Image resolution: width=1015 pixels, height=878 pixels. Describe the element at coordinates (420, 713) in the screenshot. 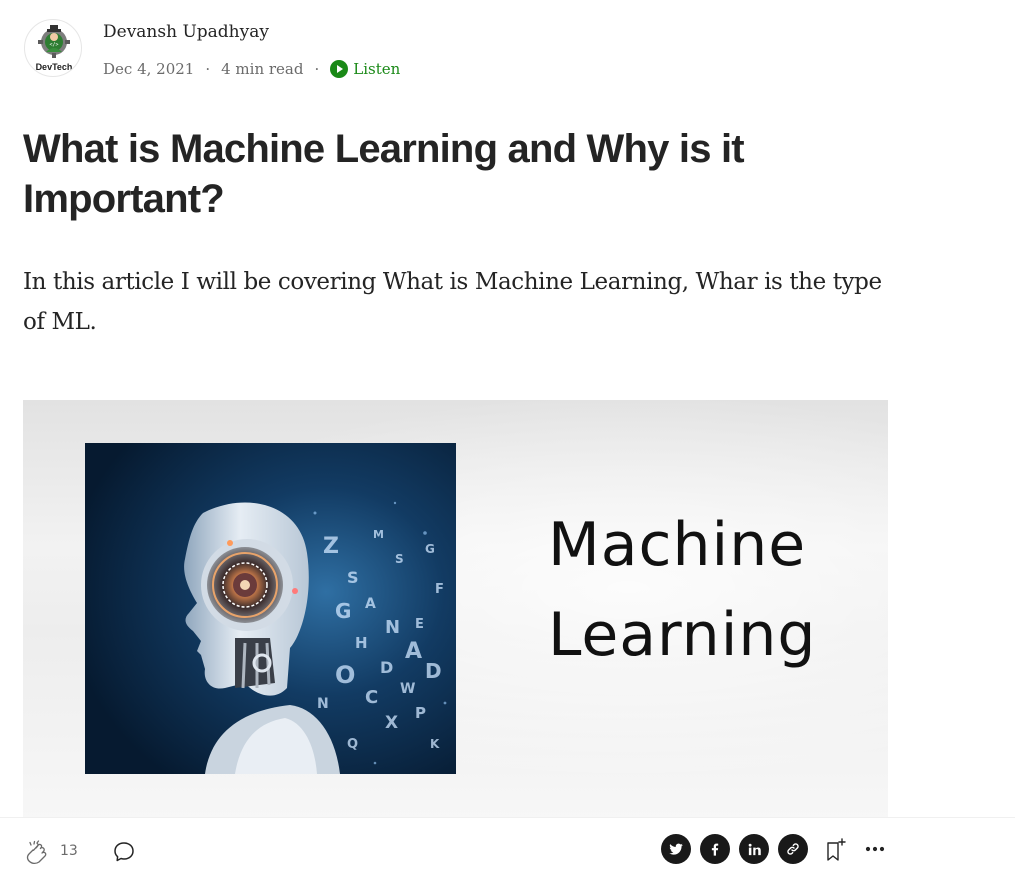

I see `svg-text: P` at that location.